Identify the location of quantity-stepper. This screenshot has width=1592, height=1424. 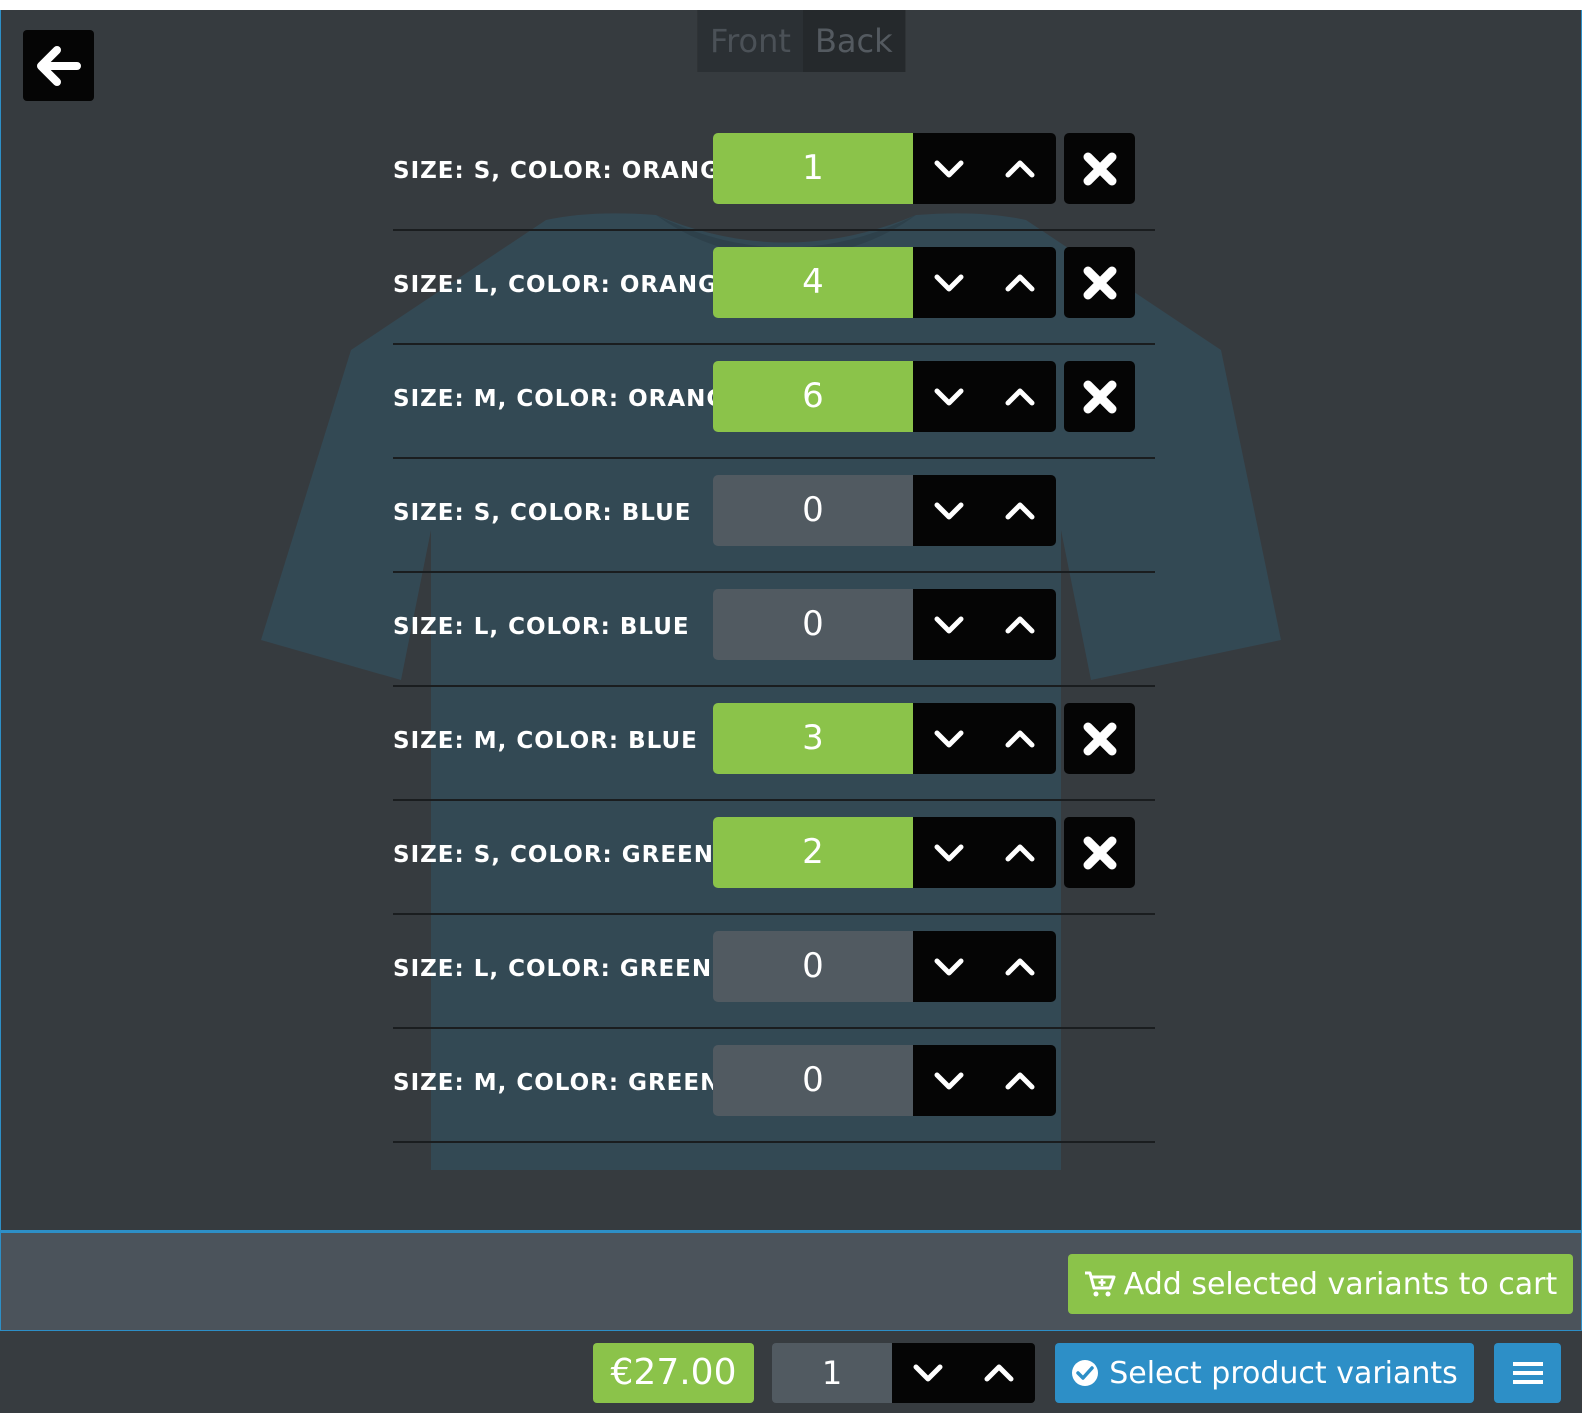
(963, 1373).